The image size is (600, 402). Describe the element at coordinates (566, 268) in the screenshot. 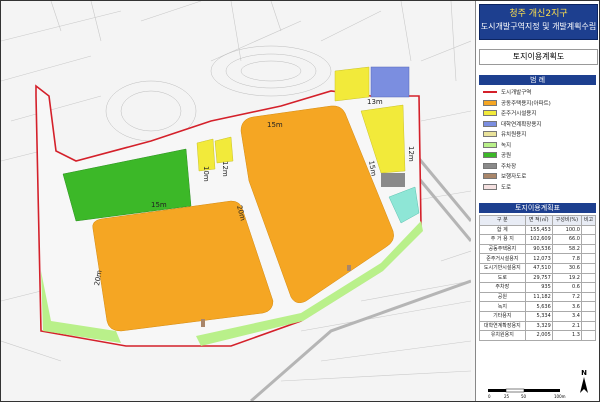

I see `table-cell: 30.6` at that location.